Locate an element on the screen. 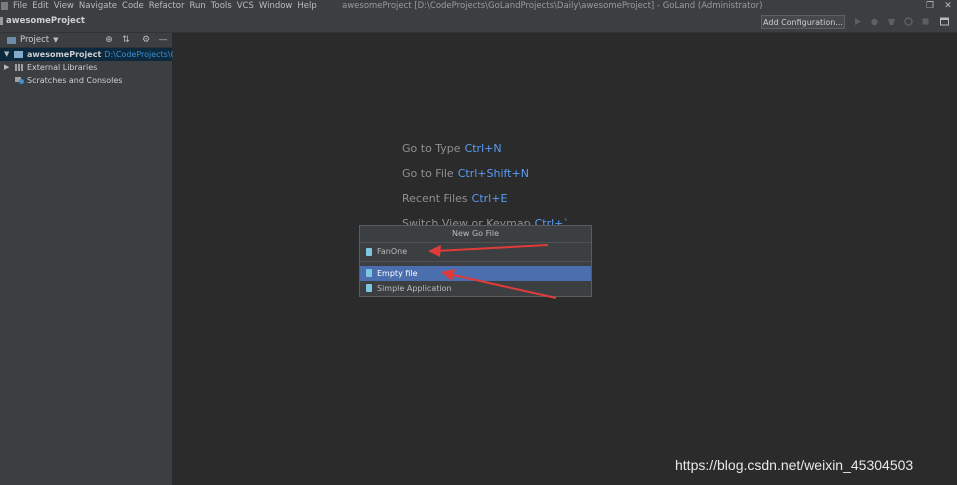 The height and width of the screenshot is (485, 957). annotation-arrows is located at coordinates (492, 271).